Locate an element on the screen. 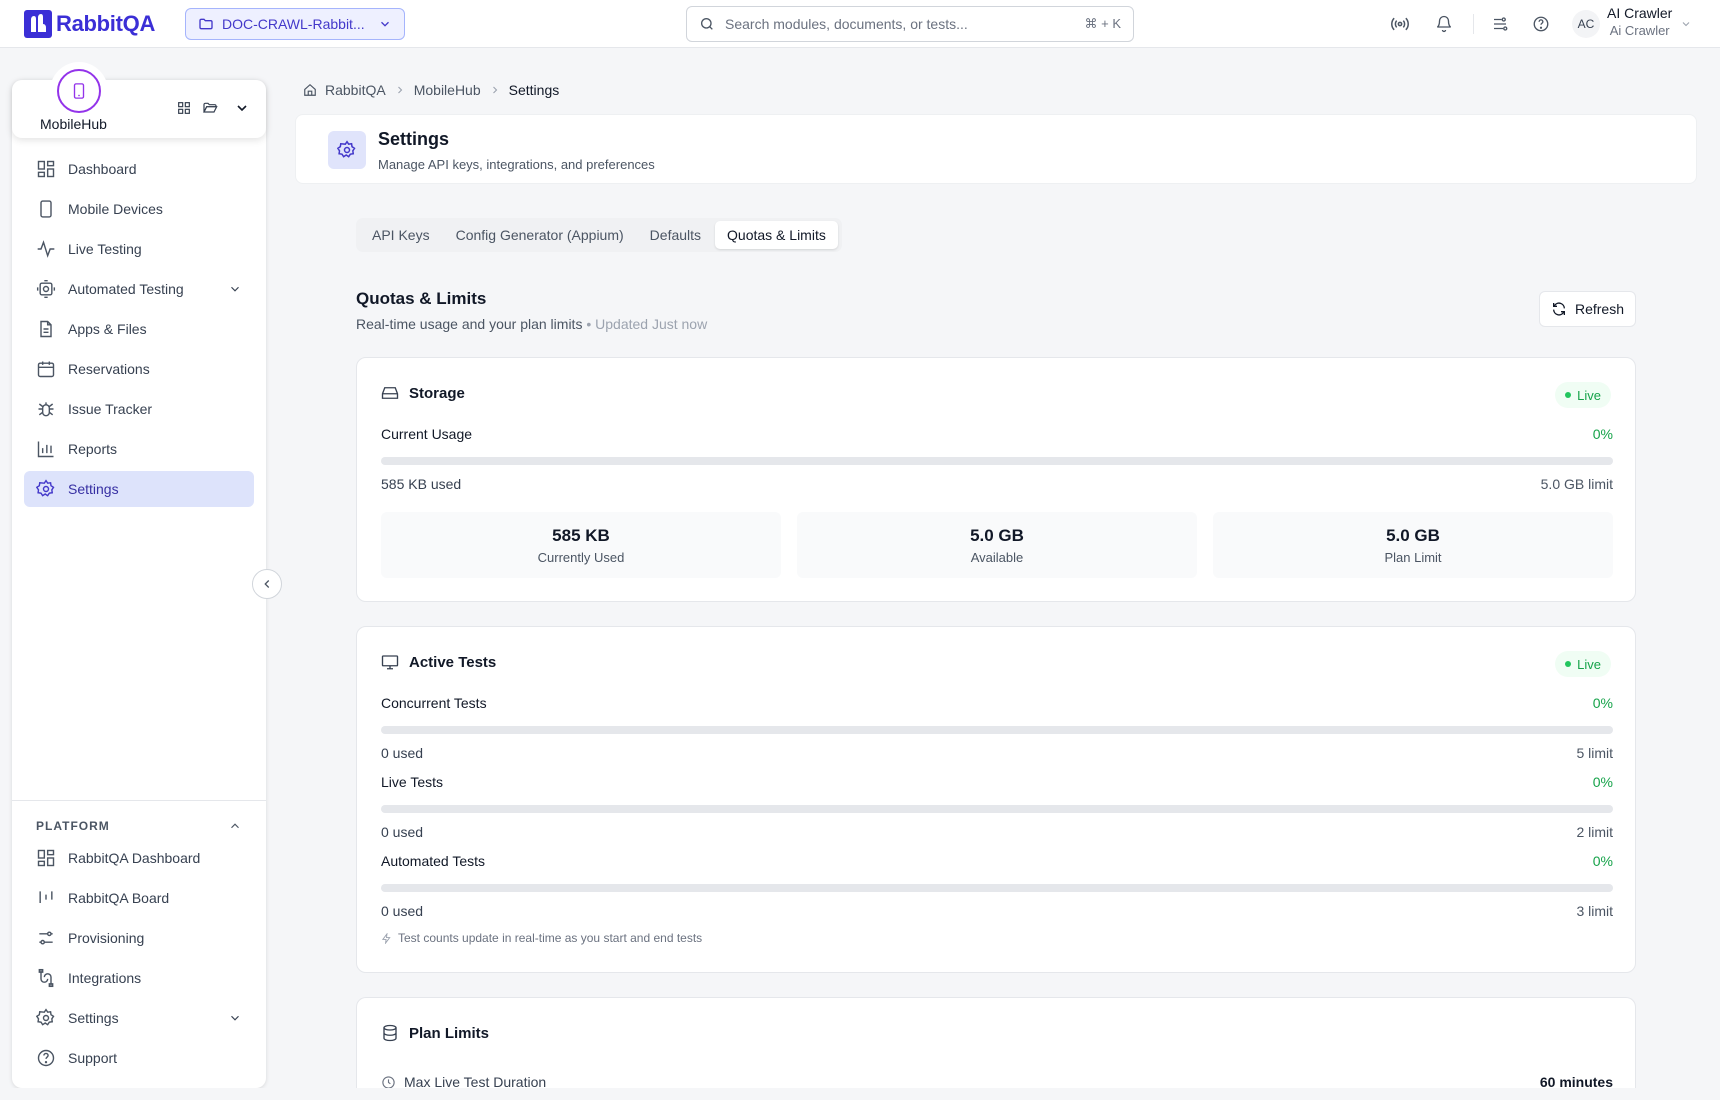 The image size is (1720, 1100). dashboard-icon is located at coordinates (46, 858).